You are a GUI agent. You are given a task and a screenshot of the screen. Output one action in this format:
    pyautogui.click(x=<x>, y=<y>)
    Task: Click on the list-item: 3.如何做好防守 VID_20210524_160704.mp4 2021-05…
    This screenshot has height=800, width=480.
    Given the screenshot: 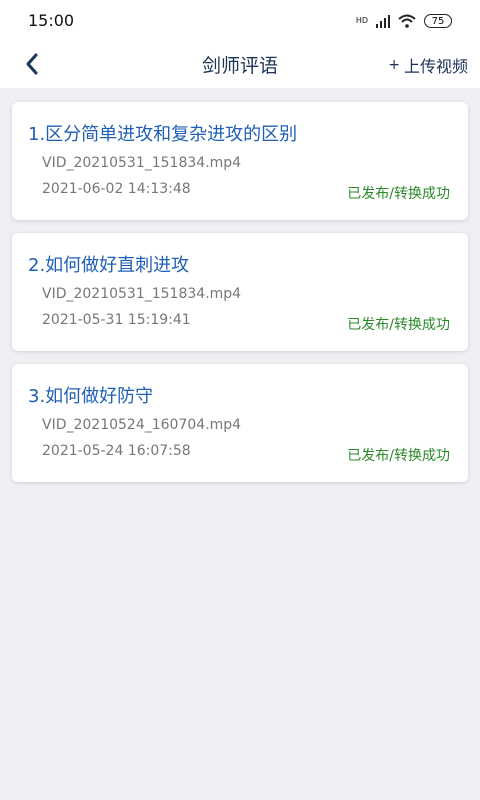 What is the action you would take?
    pyautogui.click(x=240, y=423)
    